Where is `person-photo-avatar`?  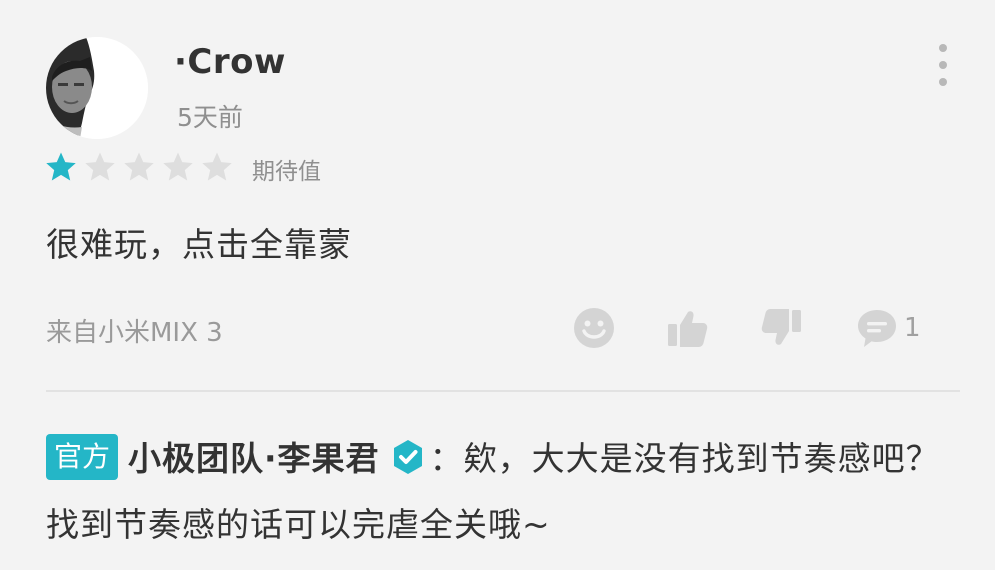 person-photo-avatar is located at coordinates (97, 88).